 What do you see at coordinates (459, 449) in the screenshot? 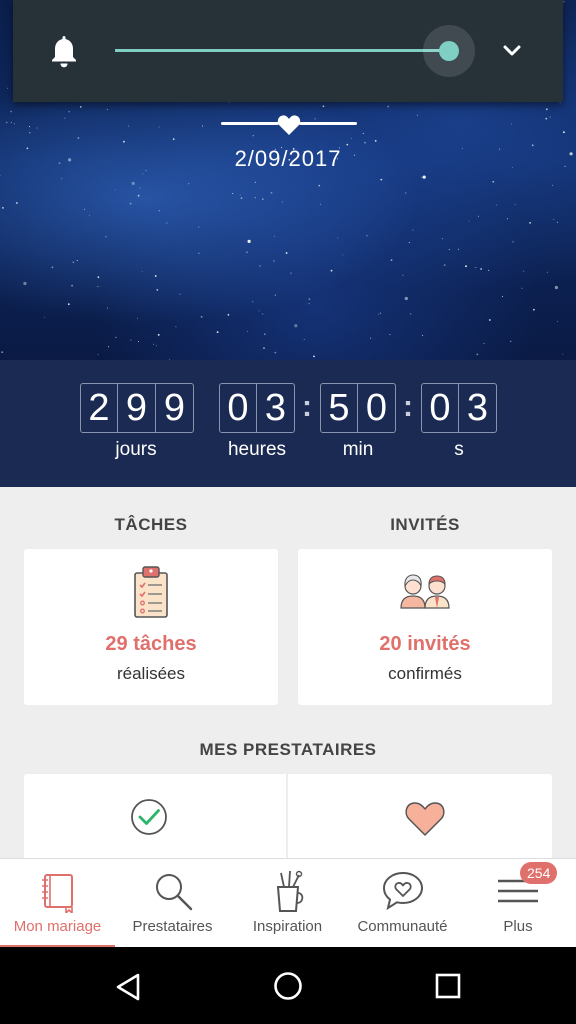
I see `countdown-label-seconds: s` at bounding box center [459, 449].